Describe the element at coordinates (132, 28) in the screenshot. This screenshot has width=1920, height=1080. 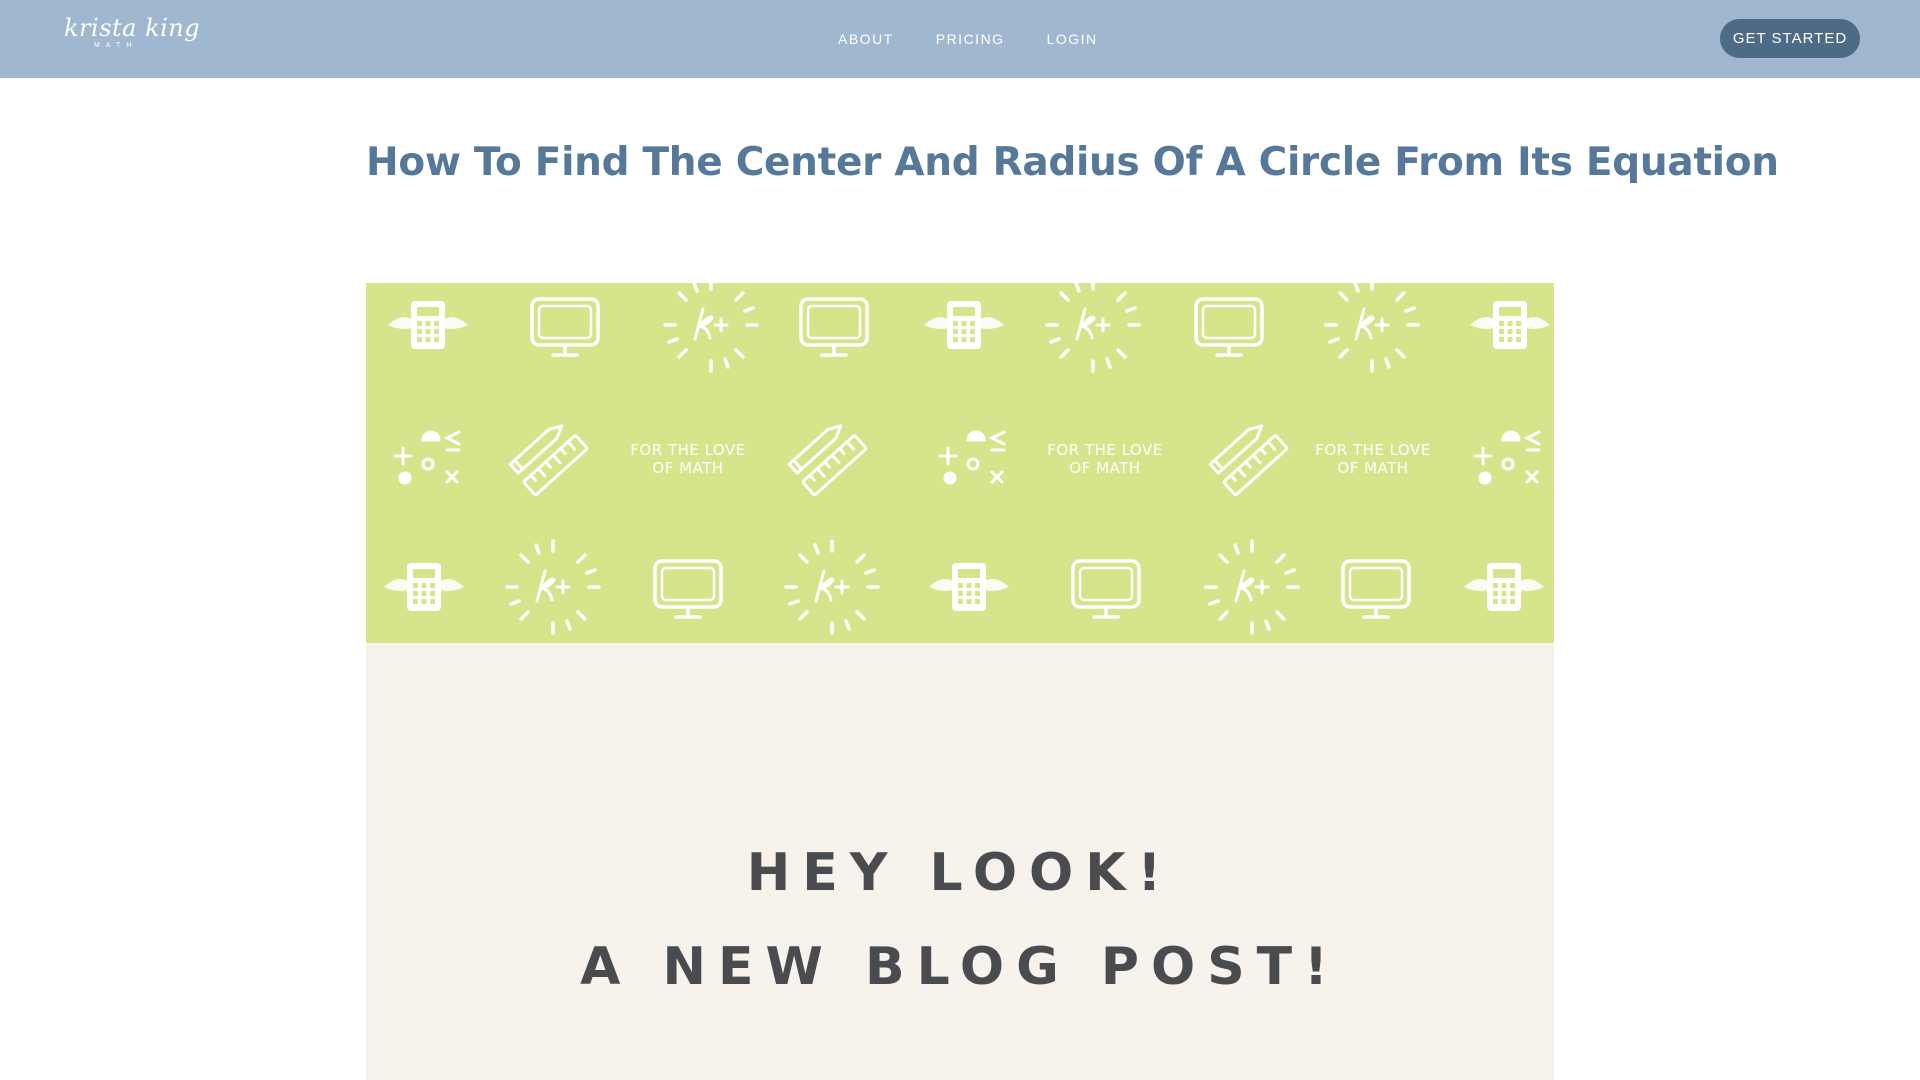
I see `logo-script-text: krista king` at that location.